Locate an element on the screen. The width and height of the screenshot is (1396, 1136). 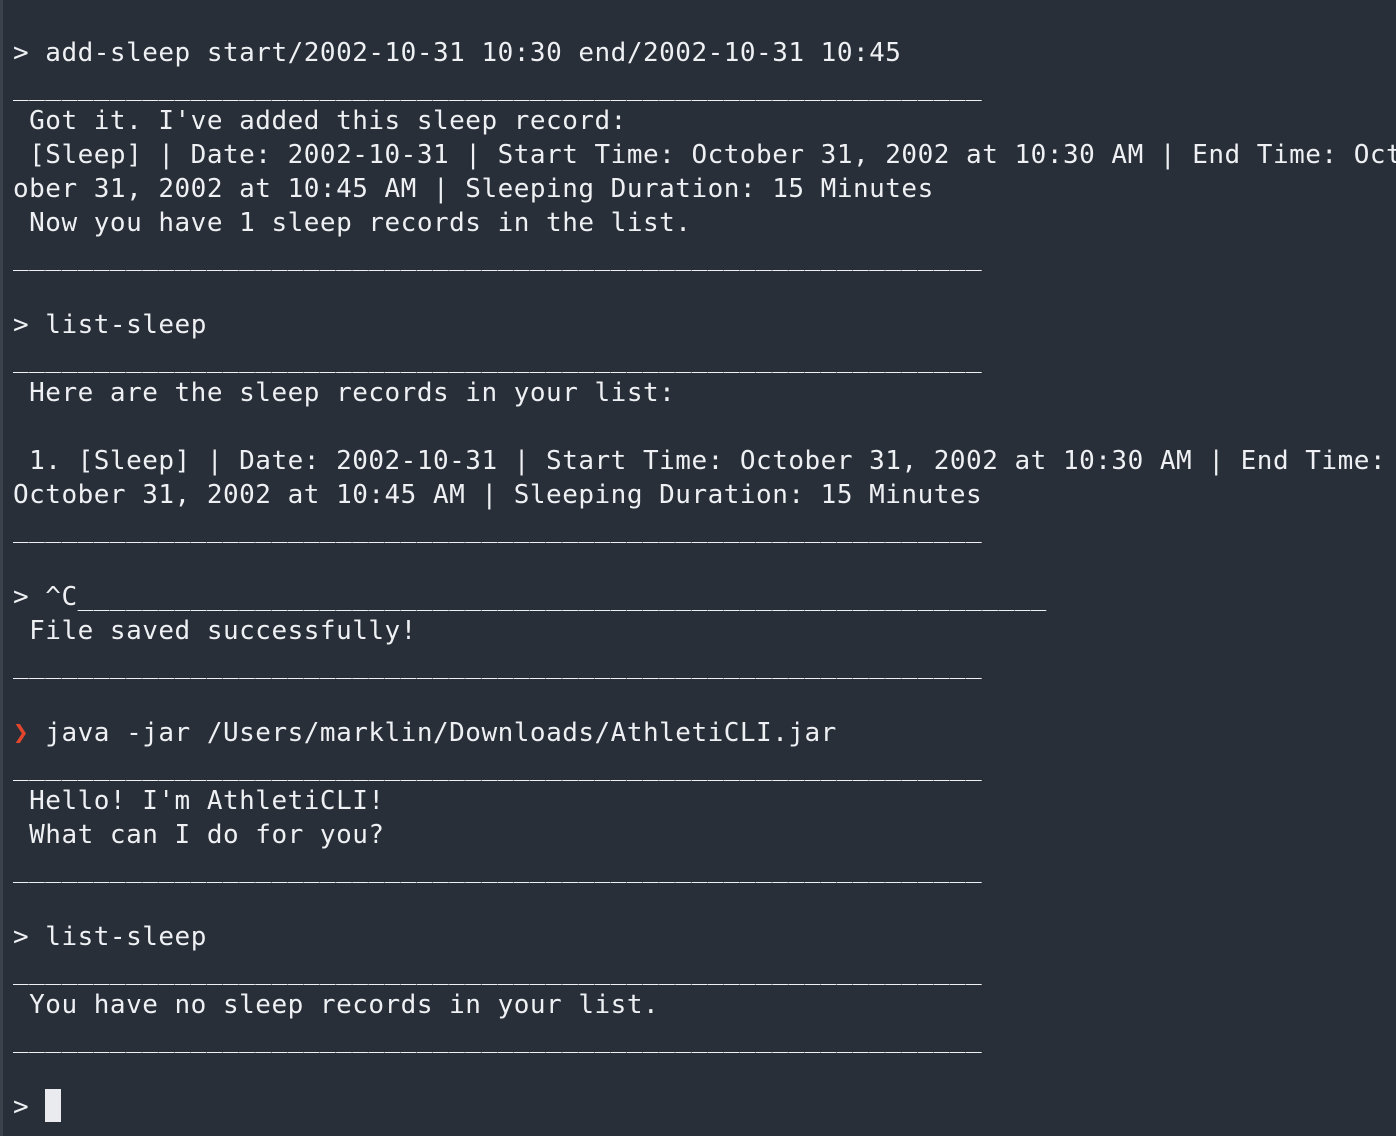
output-line: You have no sleep records in your list. is located at coordinates (336, 1005).